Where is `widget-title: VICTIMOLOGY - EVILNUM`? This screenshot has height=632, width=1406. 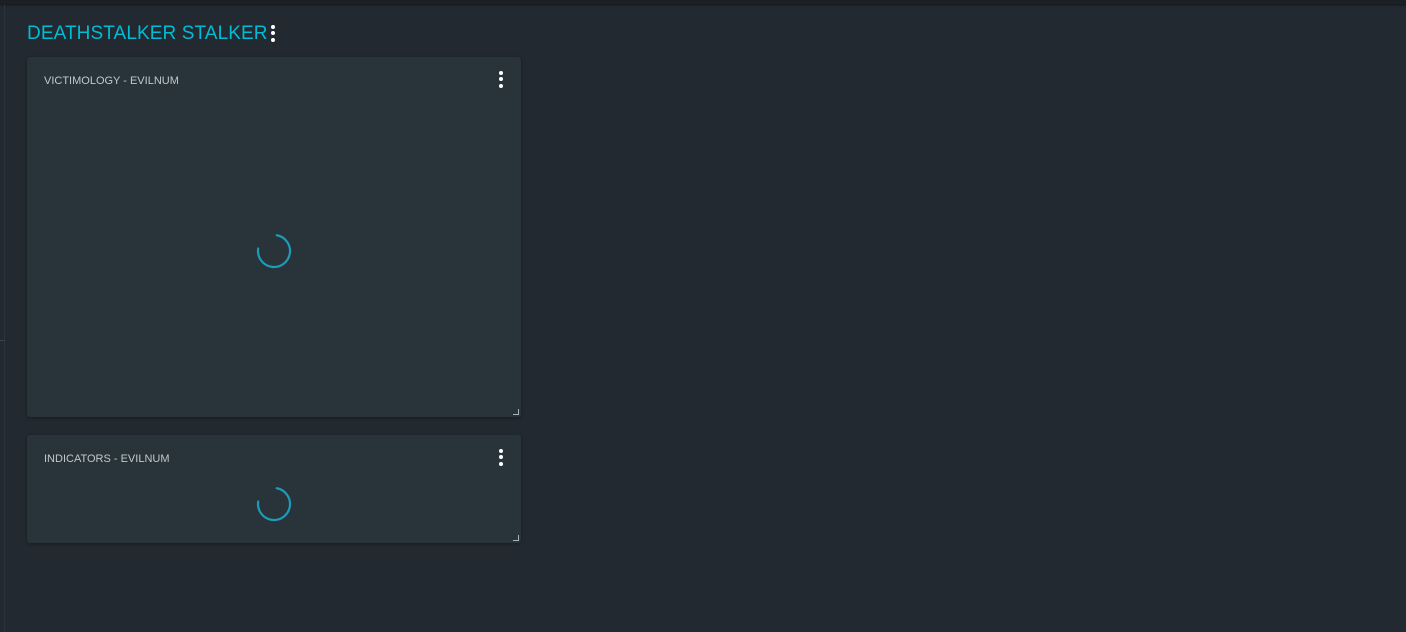 widget-title: VICTIMOLOGY - EVILNUM is located at coordinates (111, 81).